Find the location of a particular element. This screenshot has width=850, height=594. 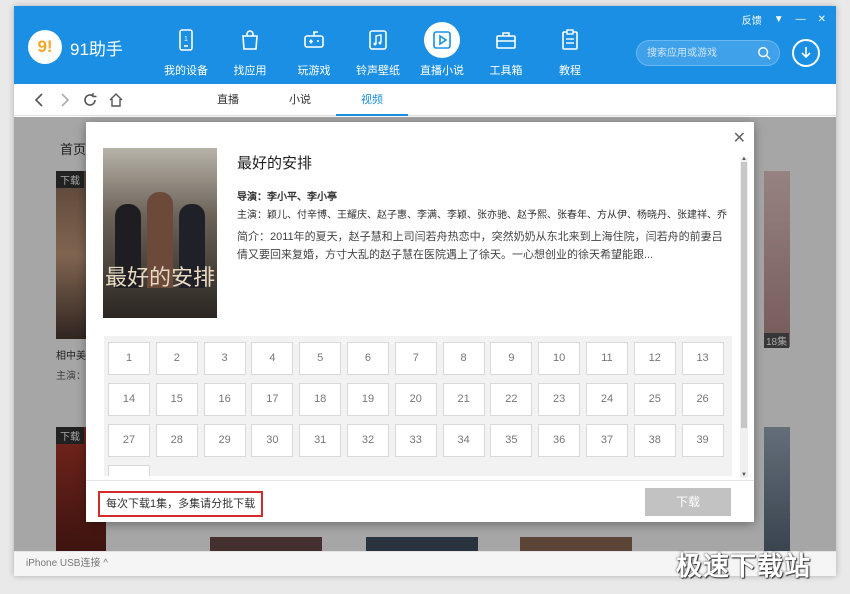

video-poster: 最好的安排 is located at coordinates (160, 233).